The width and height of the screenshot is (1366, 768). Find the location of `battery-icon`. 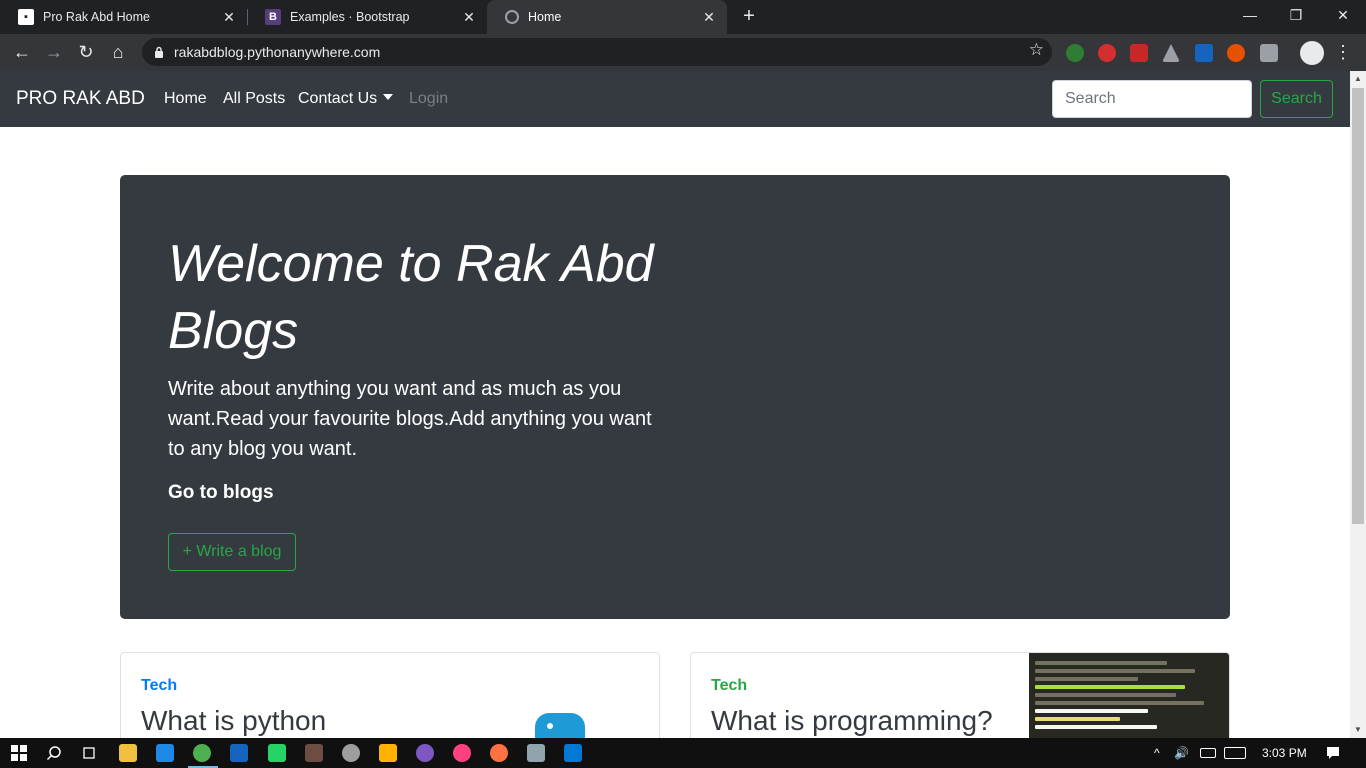

battery-icon is located at coordinates (1208, 753).